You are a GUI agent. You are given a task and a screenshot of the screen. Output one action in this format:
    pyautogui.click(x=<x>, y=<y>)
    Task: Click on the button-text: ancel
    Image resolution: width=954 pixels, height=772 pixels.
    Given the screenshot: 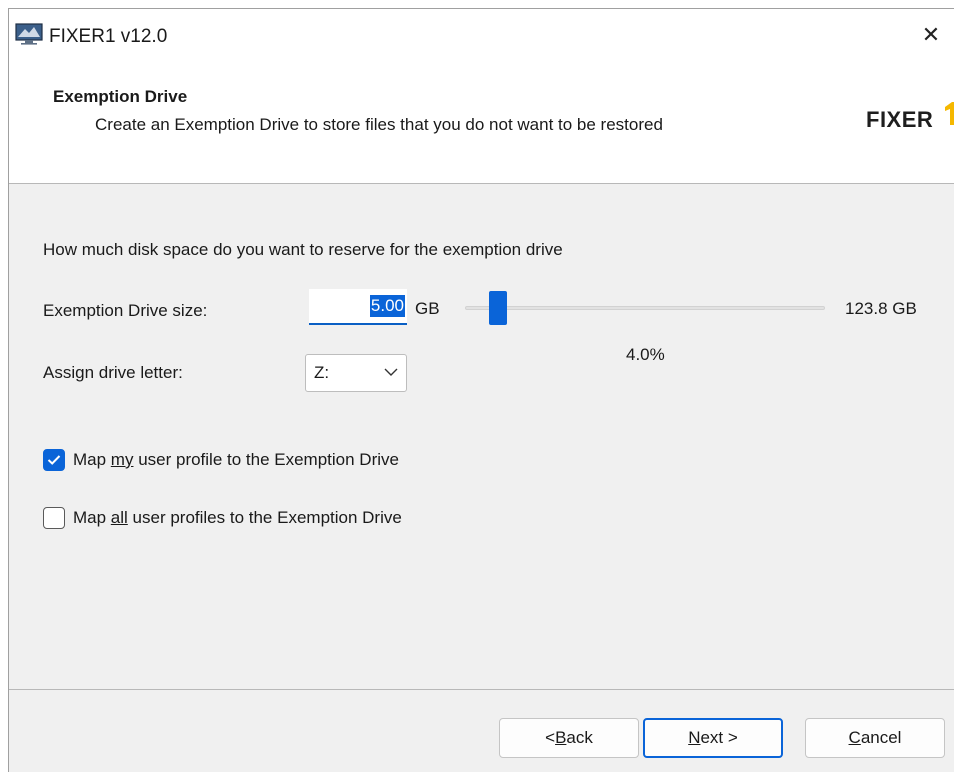 What is the action you would take?
    pyautogui.click(x=881, y=737)
    